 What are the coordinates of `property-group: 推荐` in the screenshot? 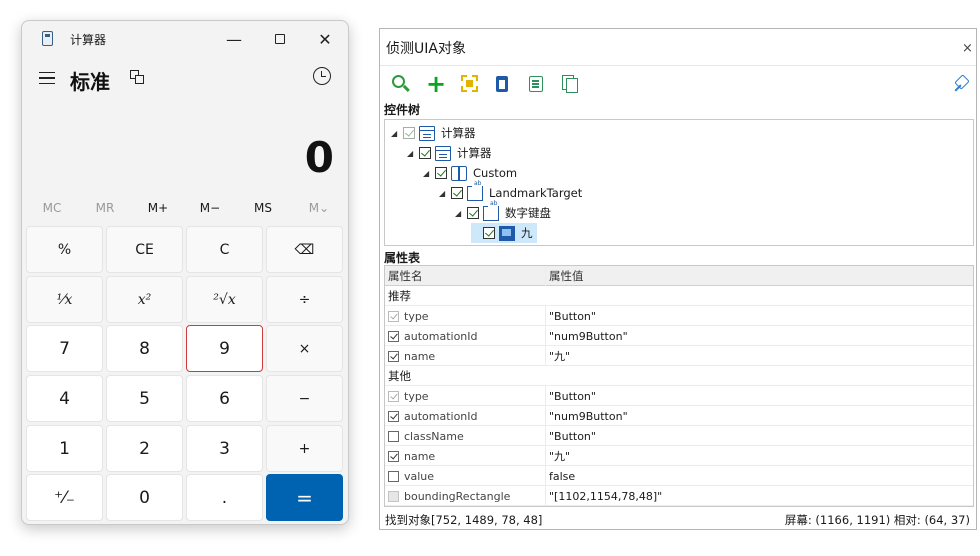 It's located at (679, 296).